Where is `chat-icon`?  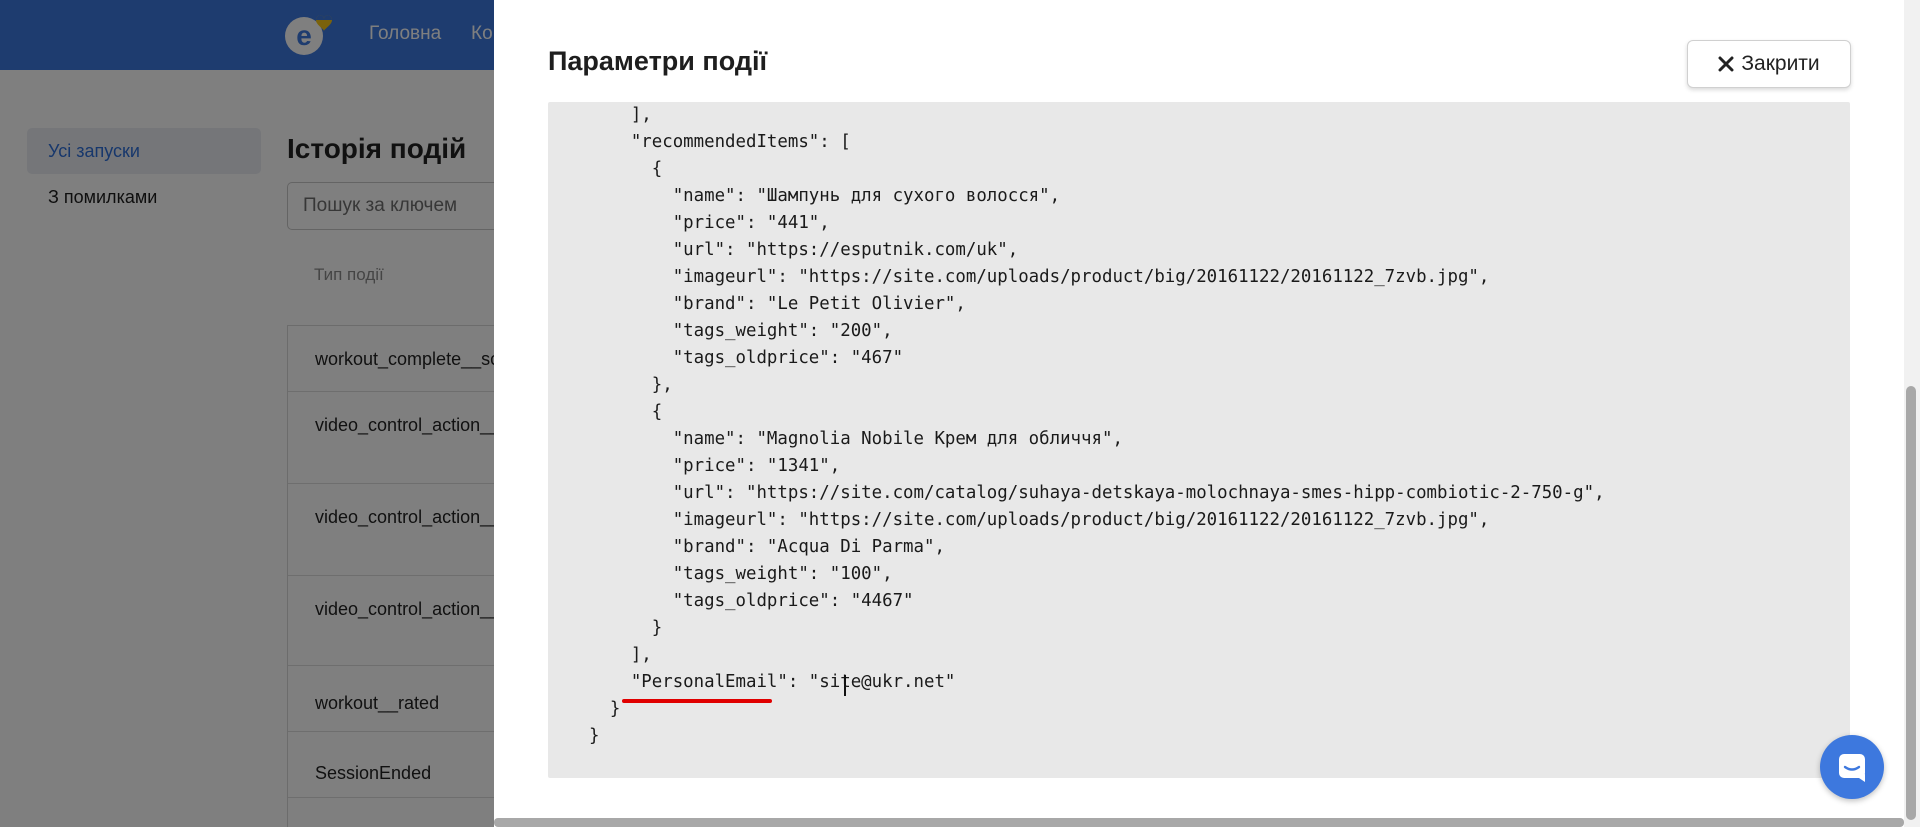 chat-icon is located at coordinates (1852, 768).